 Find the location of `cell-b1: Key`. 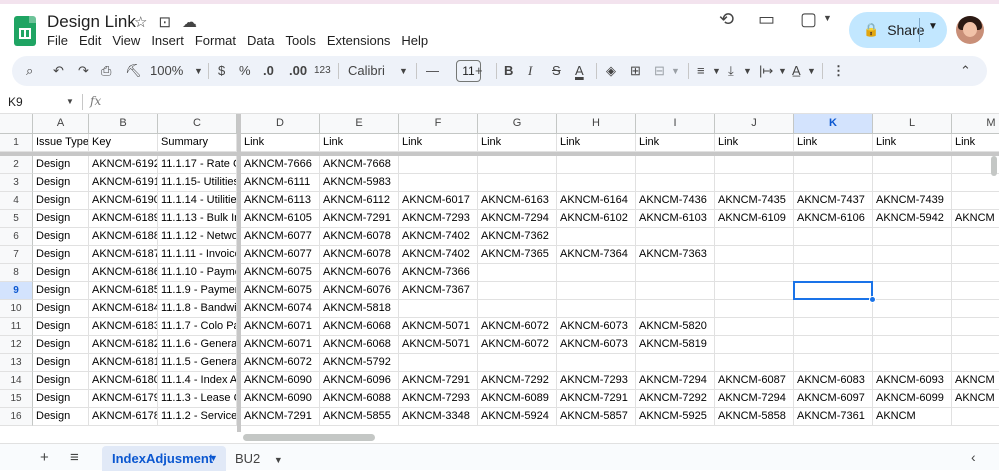

cell-b1: Key is located at coordinates (123, 143).